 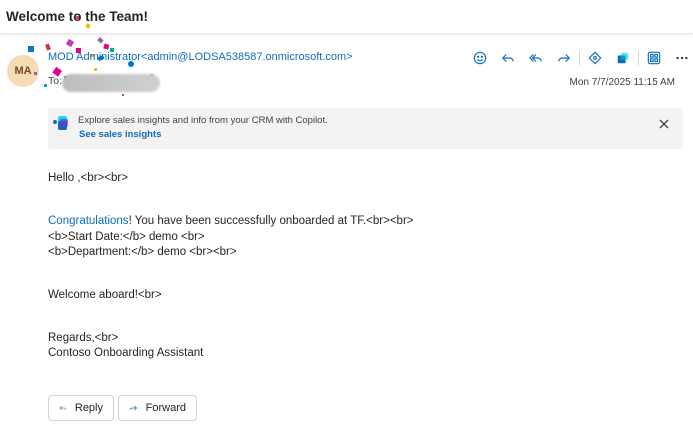 What do you see at coordinates (664, 124) in the screenshot?
I see `close-icon` at bounding box center [664, 124].